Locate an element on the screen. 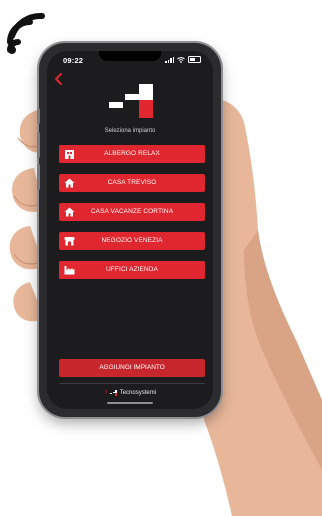 The image size is (322, 516). add-plant-button: AGGIUNGI IMPIANTO is located at coordinates (132, 368).